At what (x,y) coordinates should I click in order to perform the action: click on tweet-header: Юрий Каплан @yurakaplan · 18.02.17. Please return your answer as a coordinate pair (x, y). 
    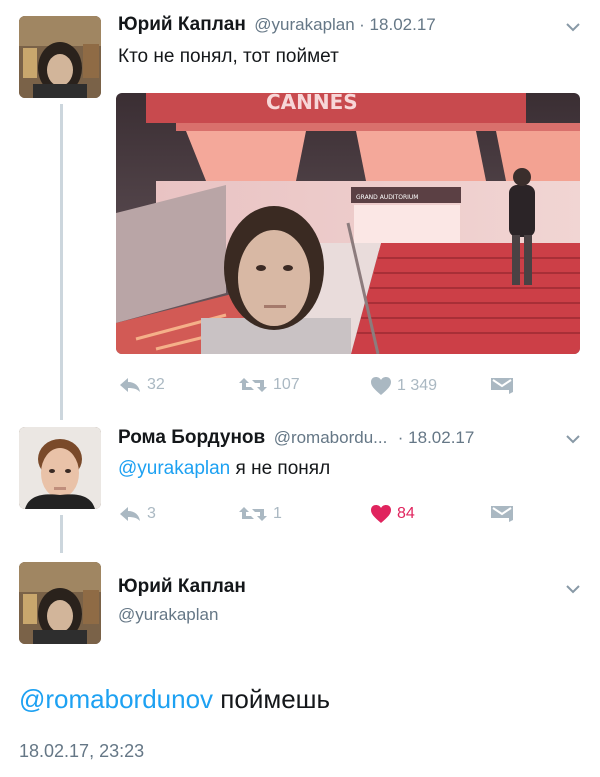
    Looking at the image, I should click on (277, 25).